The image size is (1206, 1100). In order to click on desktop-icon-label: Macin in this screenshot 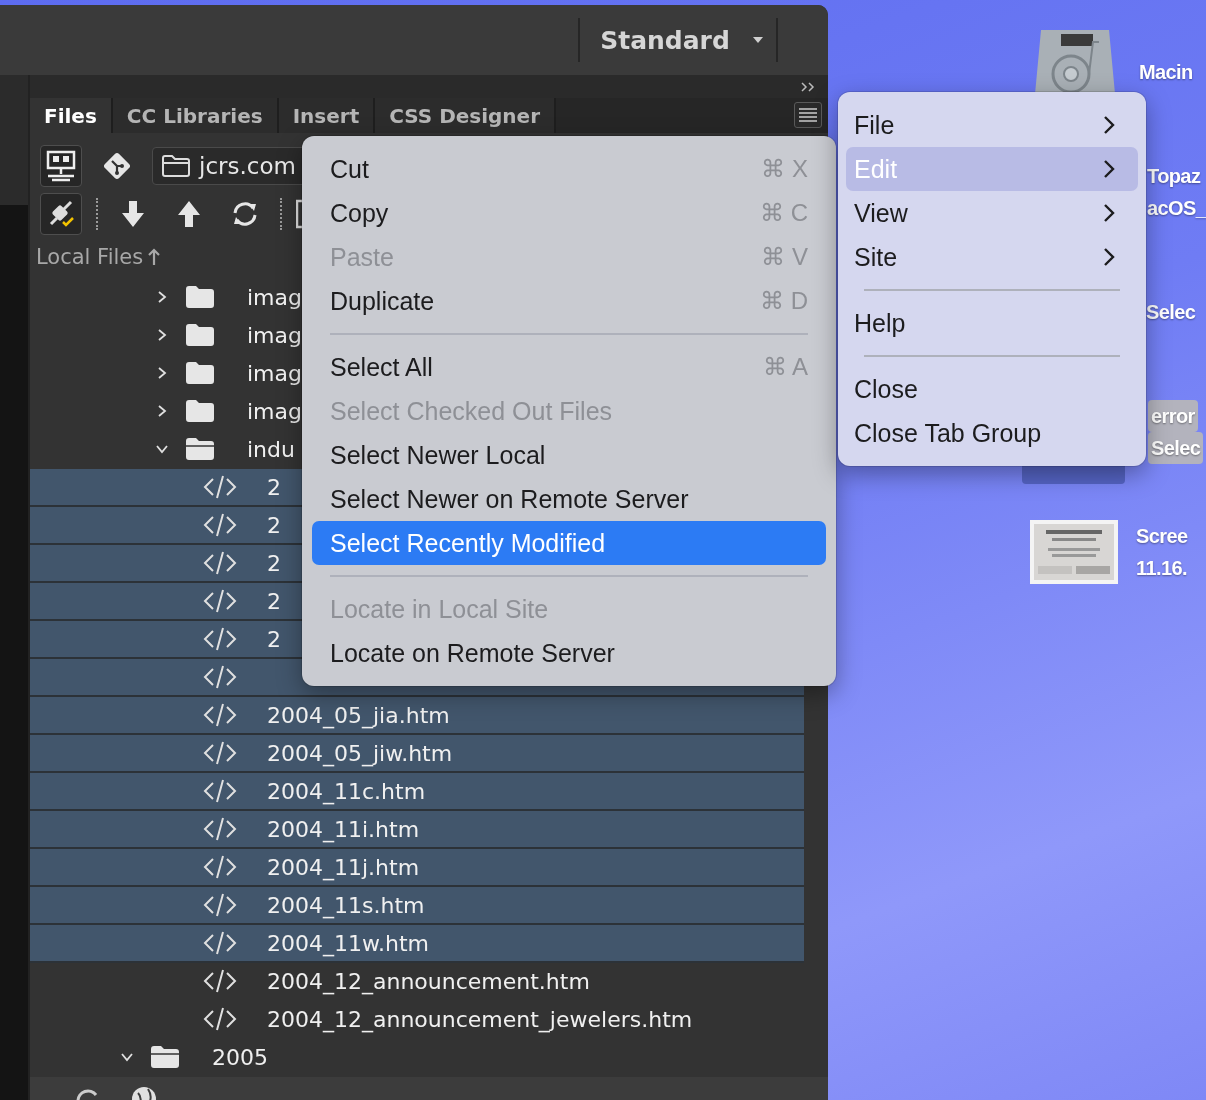, I will do `click(1166, 72)`.